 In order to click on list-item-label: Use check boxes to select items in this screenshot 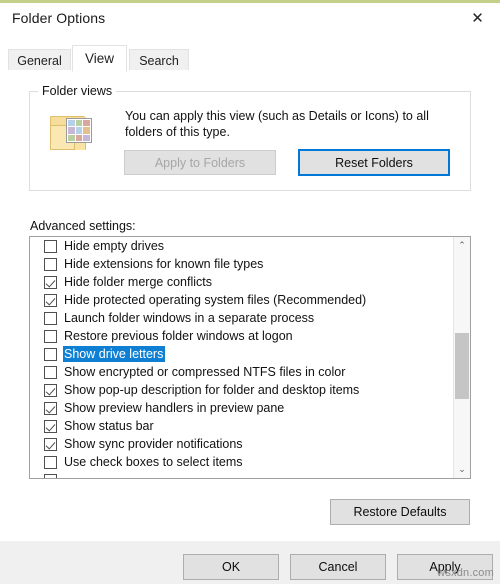, I will do `click(153, 462)`.